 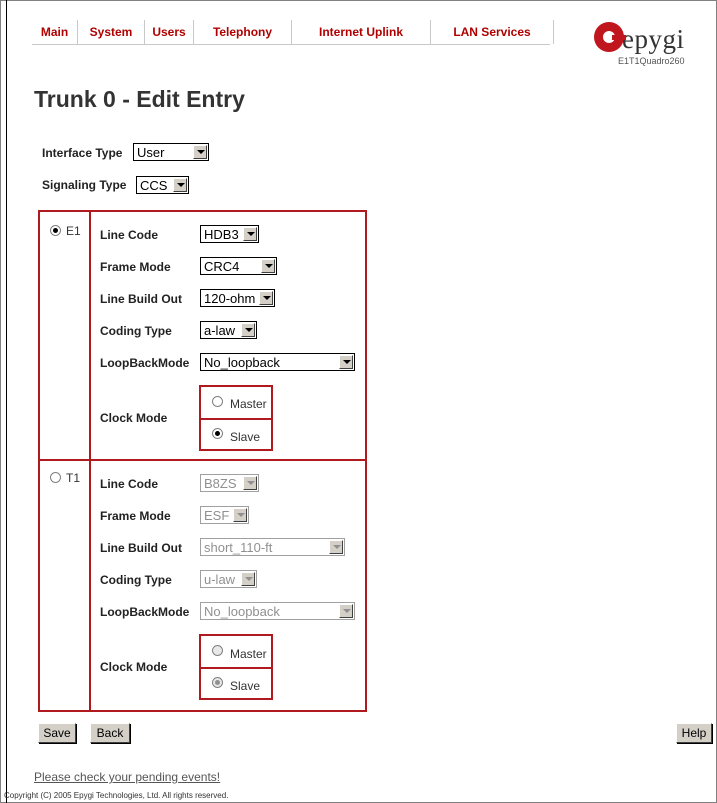 I want to click on t1-frame-mode-label: Frame Mode, so click(x=135, y=516).